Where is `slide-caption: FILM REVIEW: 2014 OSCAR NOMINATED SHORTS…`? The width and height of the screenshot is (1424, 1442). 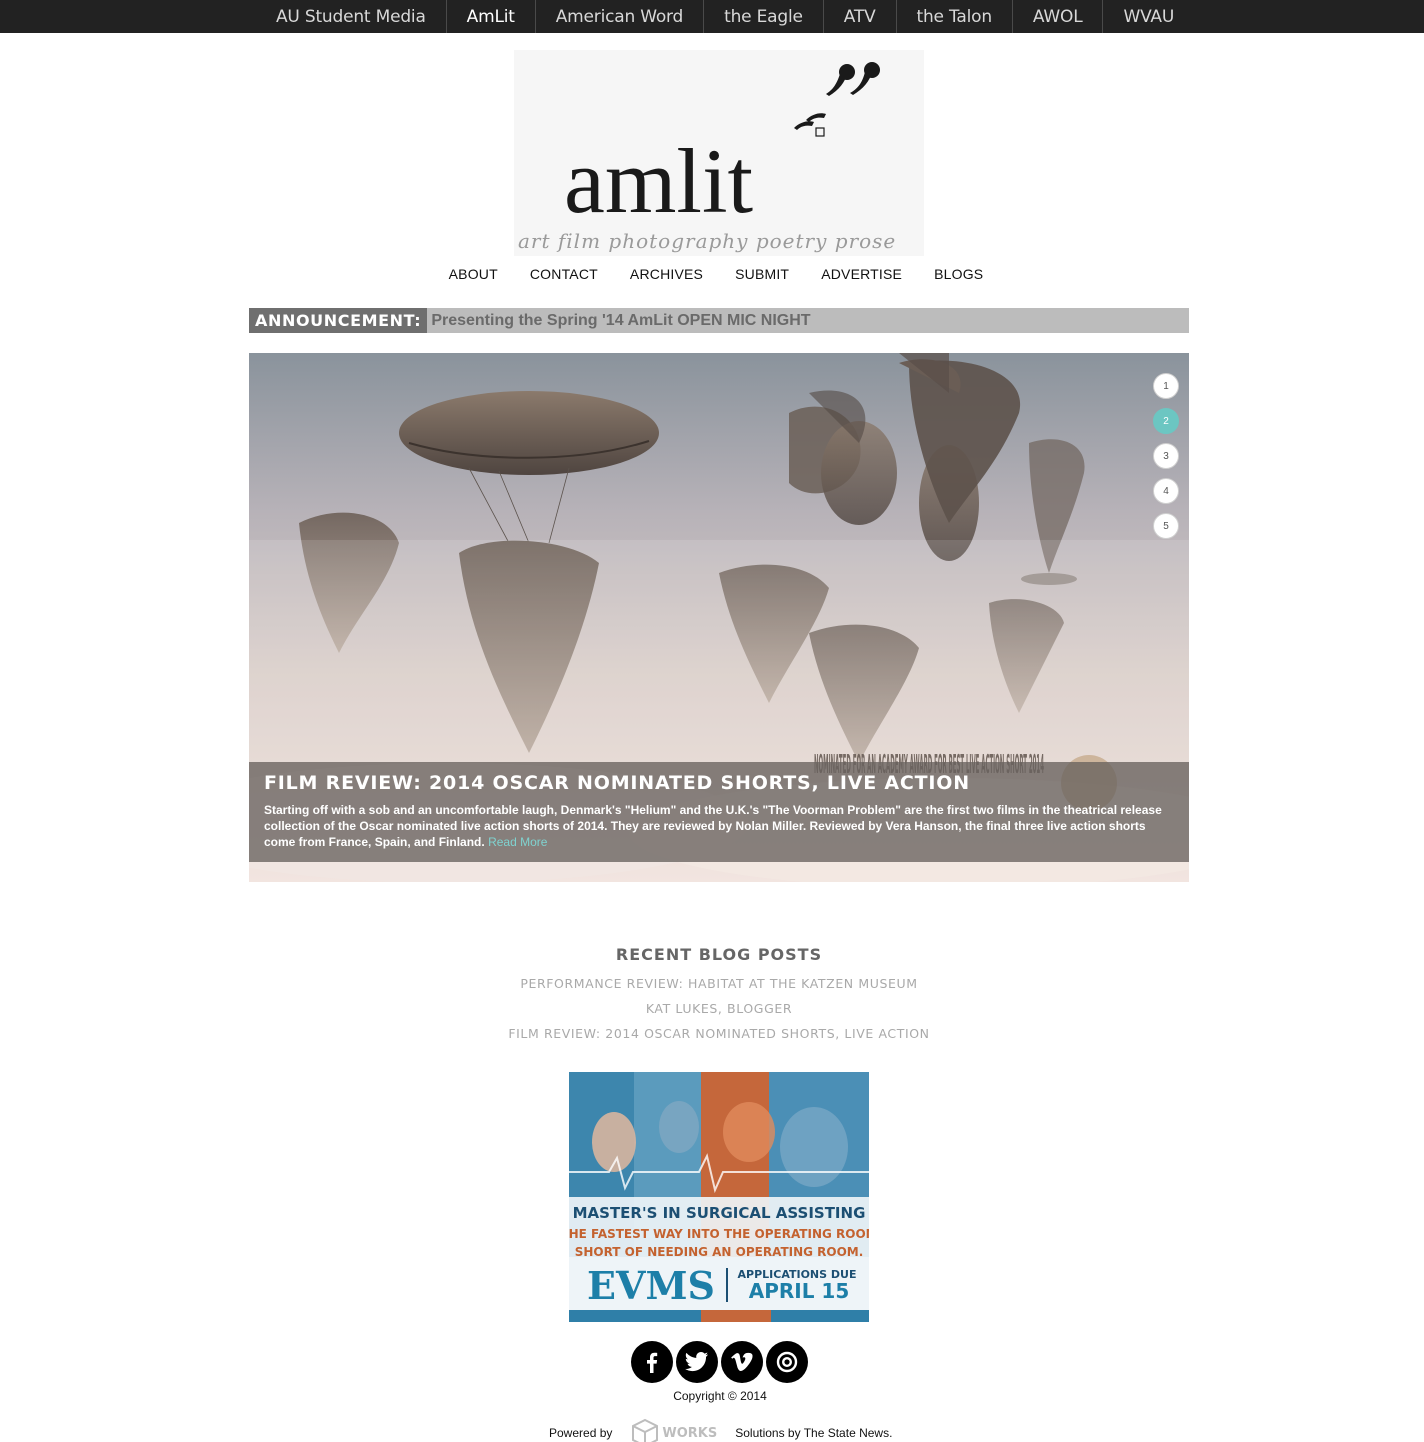
slide-caption: FILM REVIEW: 2014 OSCAR NOMINATED SHORTS… is located at coordinates (719, 812).